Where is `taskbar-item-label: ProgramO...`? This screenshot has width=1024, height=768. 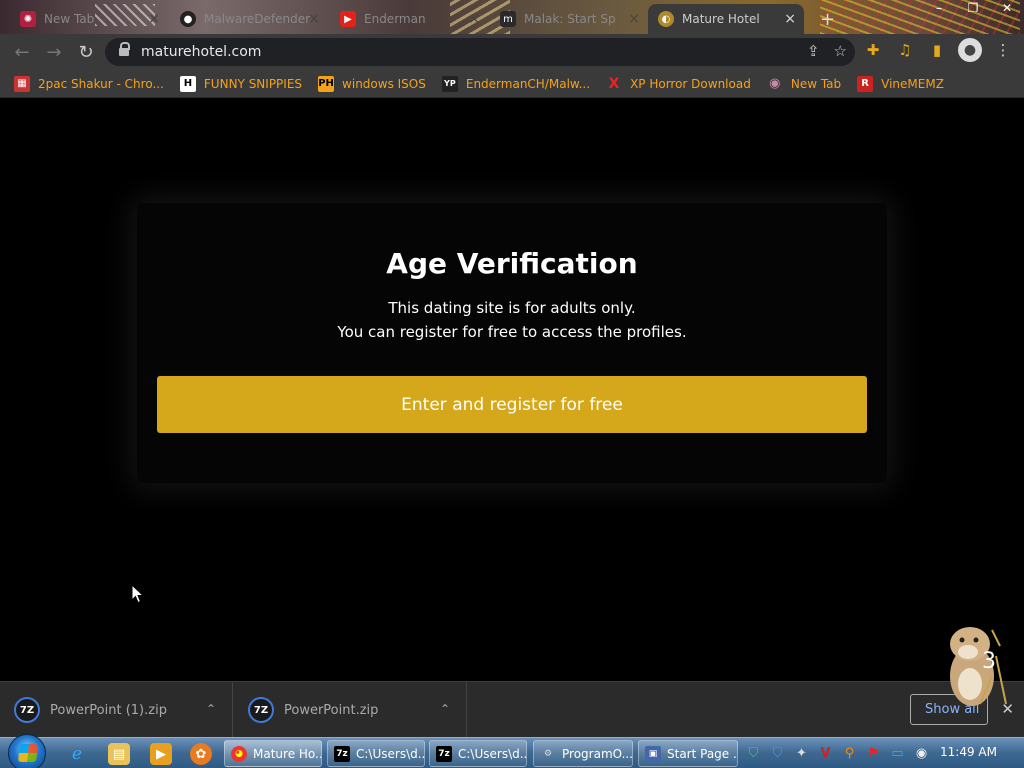
taskbar-item-label: ProgramO... is located at coordinates (597, 753).